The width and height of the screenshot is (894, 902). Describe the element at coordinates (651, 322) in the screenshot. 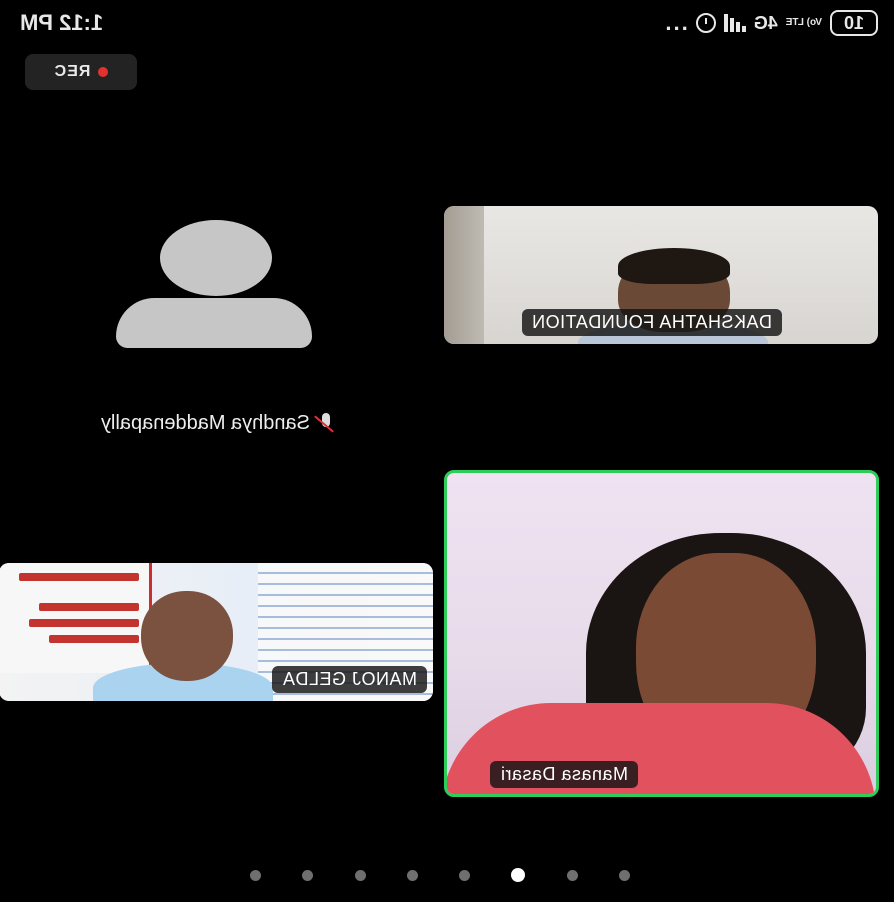

I see `participant-name: DAKSHATHA FOUNDATION` at that location.